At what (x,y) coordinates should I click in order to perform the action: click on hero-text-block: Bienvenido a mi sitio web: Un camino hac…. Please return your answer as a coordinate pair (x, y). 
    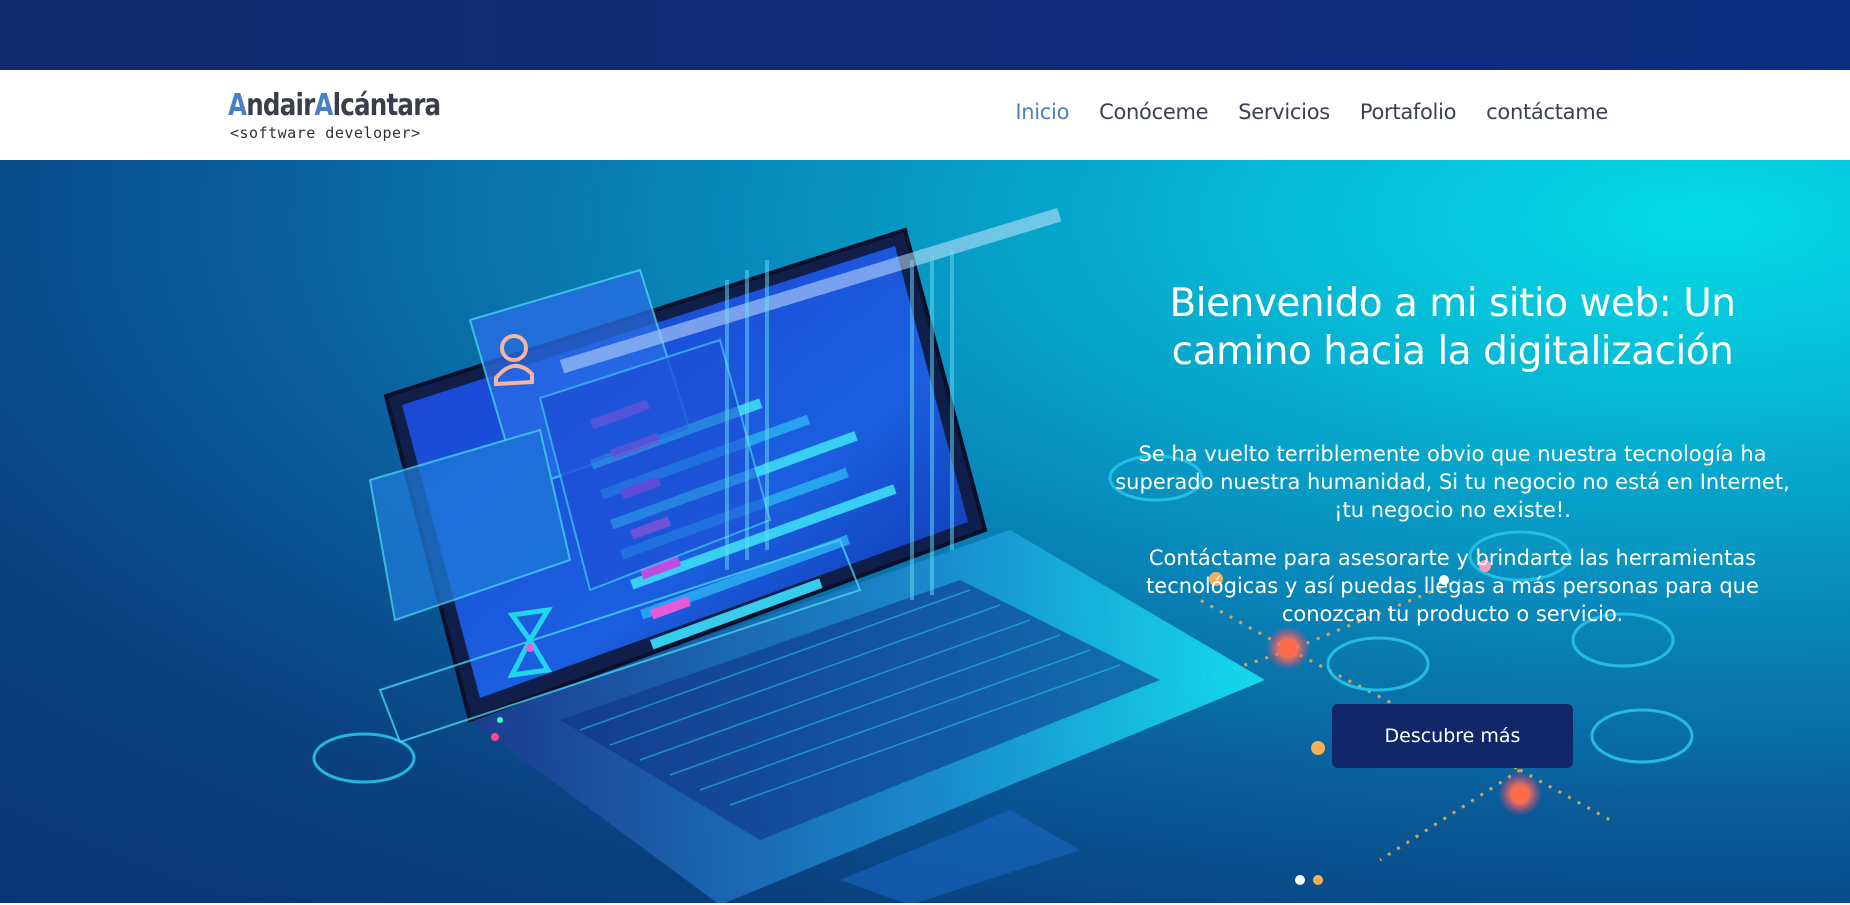
    Looking at the image, I should click on (1452, 454).